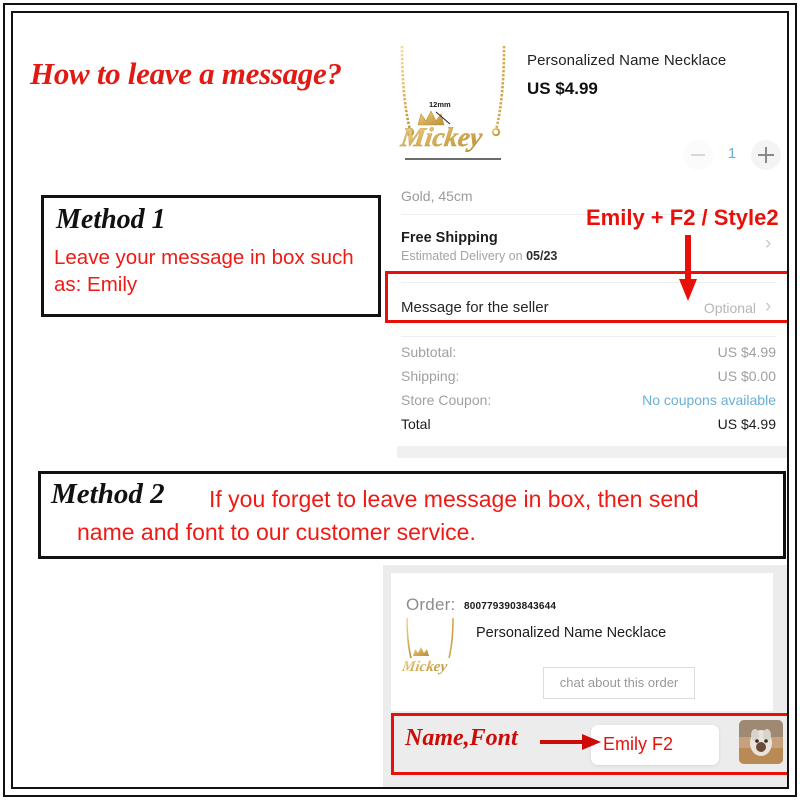 The width and height of the screenshot is (800, 800). Describe the element at coordinates (571, 742) in the screenshot. I see `red-arrow-right-icon` at that location.